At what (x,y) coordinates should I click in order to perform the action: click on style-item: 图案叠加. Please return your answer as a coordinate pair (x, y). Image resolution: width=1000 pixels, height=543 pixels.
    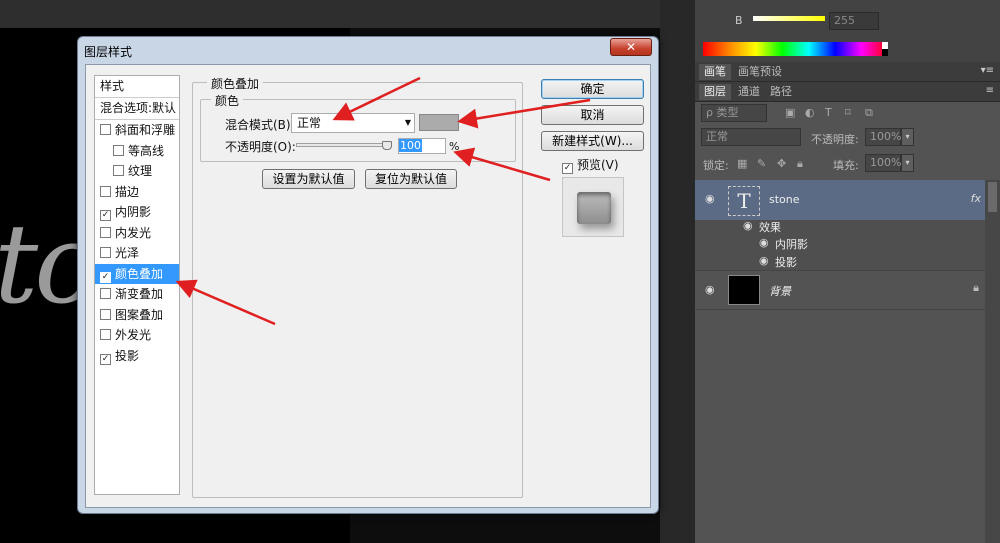
    Looking at the image, I should click on (137, 315).